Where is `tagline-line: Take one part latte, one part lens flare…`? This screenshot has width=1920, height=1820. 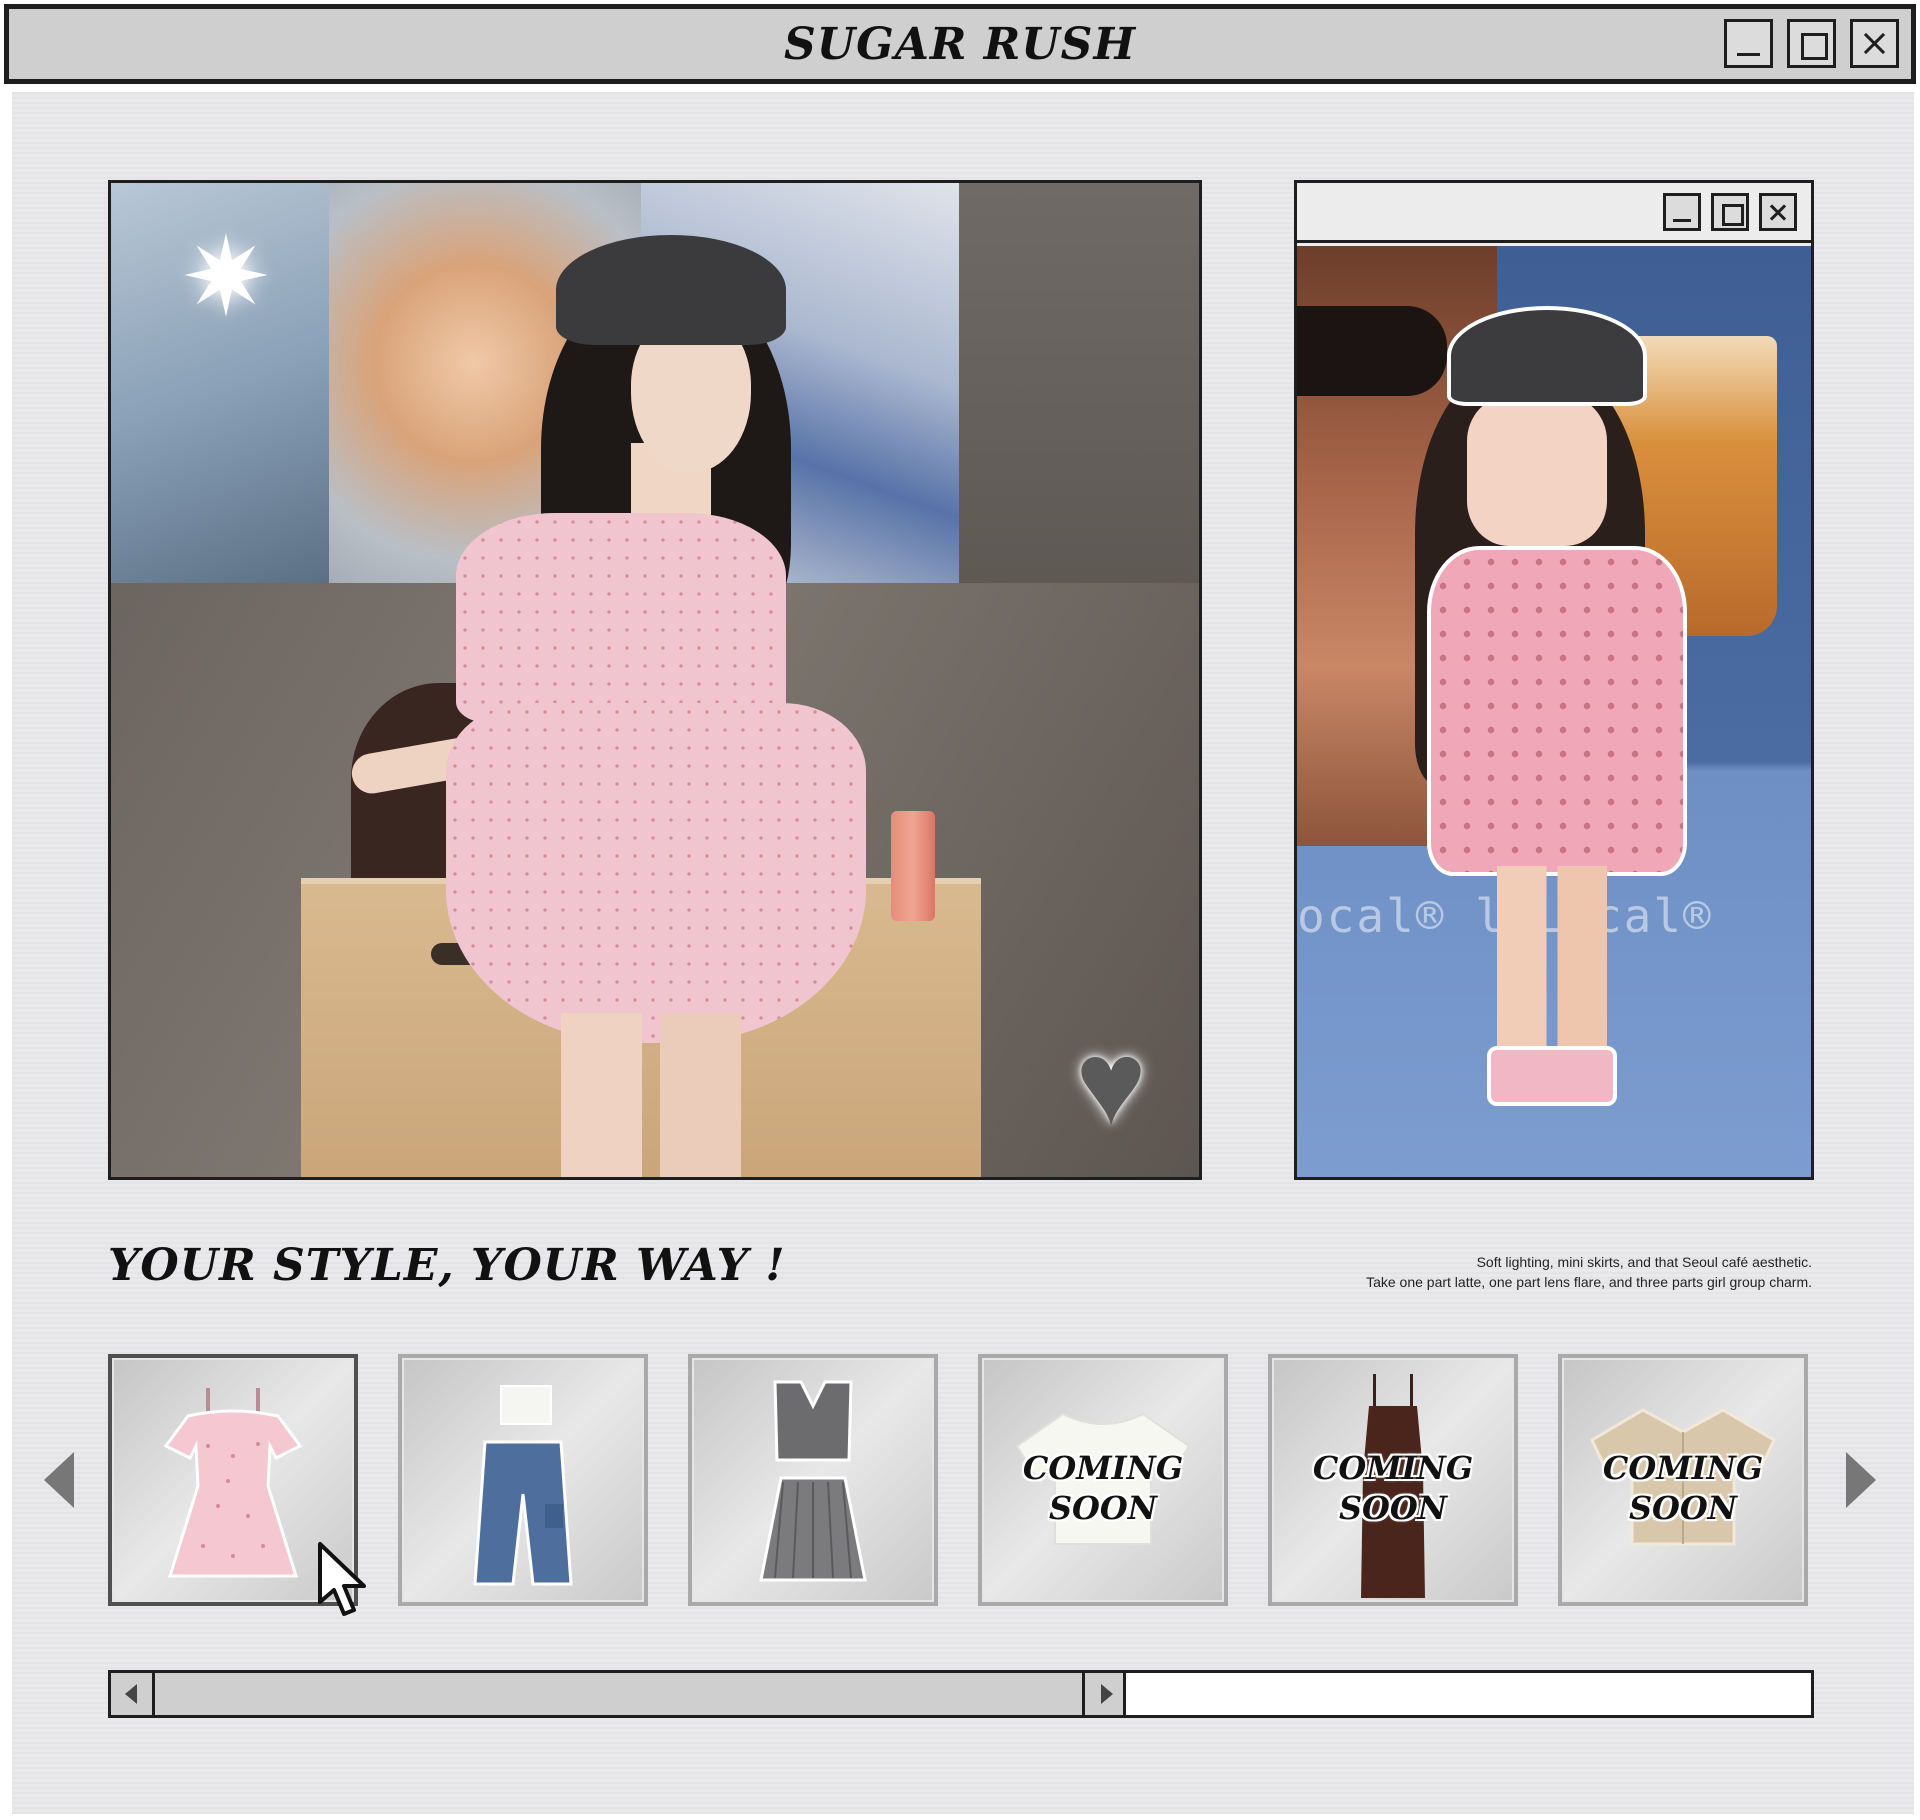
tagline-line: Take one part latte, one part lens flare… is located at coordinates (1589, 1282).